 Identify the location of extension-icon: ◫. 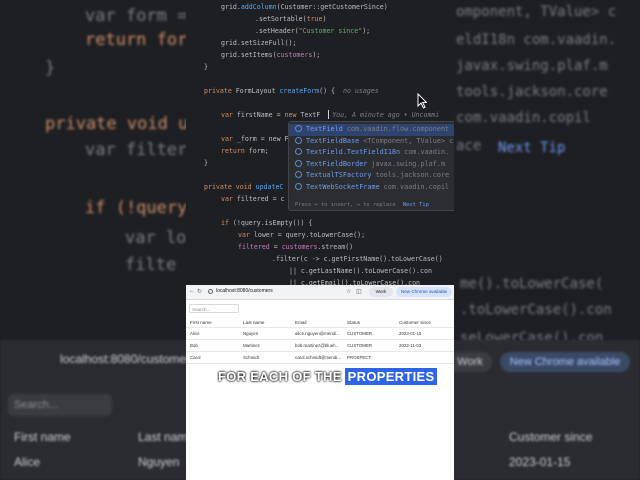
(359, 291).